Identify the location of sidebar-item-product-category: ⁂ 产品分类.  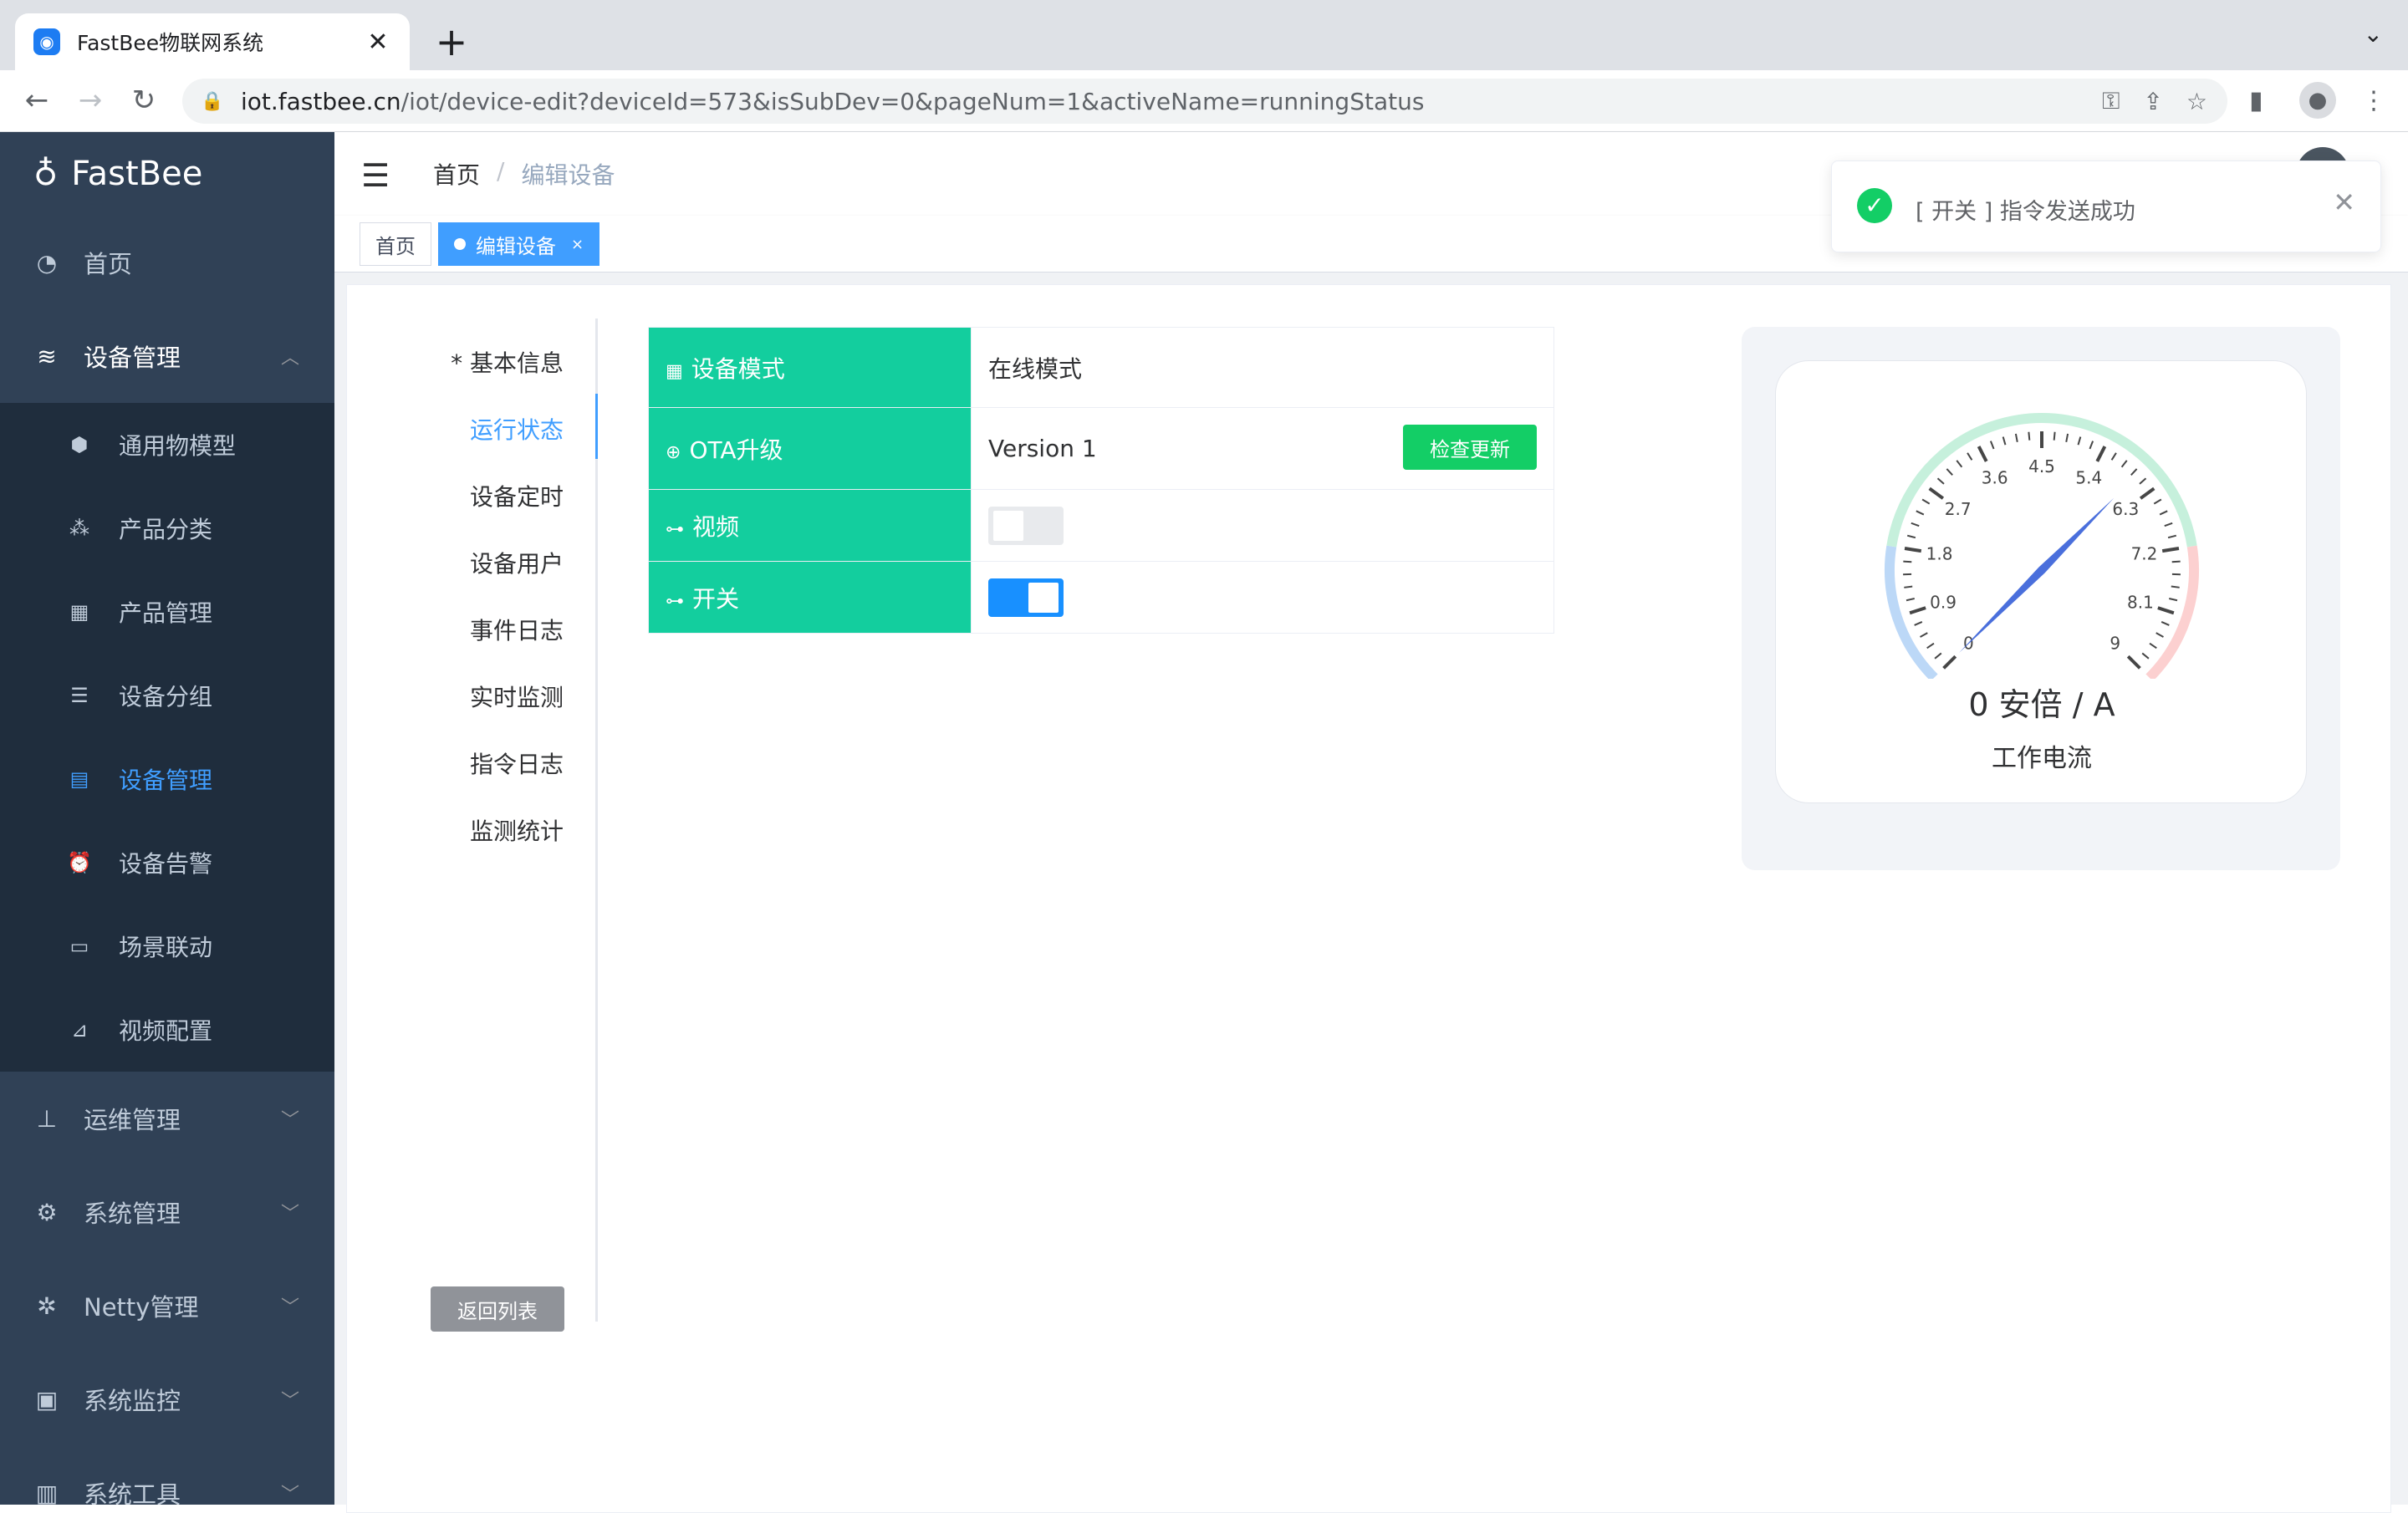
(167, 528).